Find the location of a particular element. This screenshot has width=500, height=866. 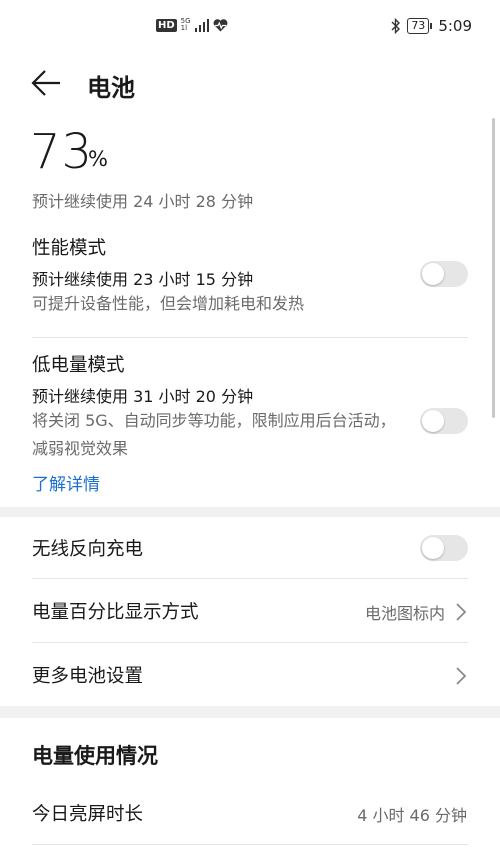

screen-on-time-value: 4 小时 46 分钟 is located at coordinates (412, 815).